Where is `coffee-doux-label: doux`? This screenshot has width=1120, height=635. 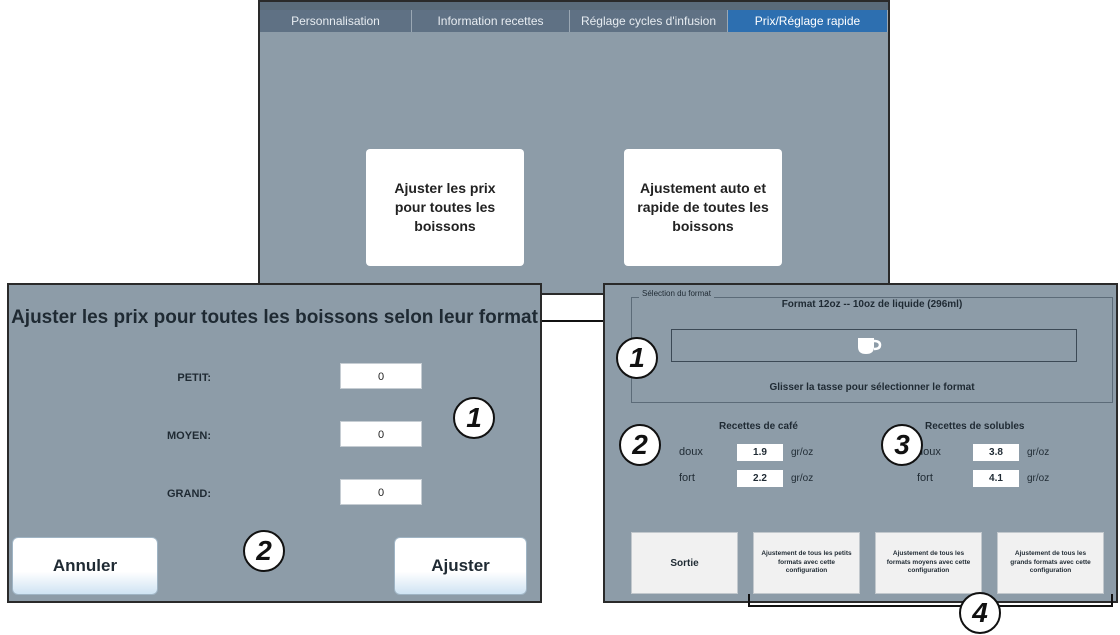
coffee-doux-label: doux is located at coordinates (691, 452).